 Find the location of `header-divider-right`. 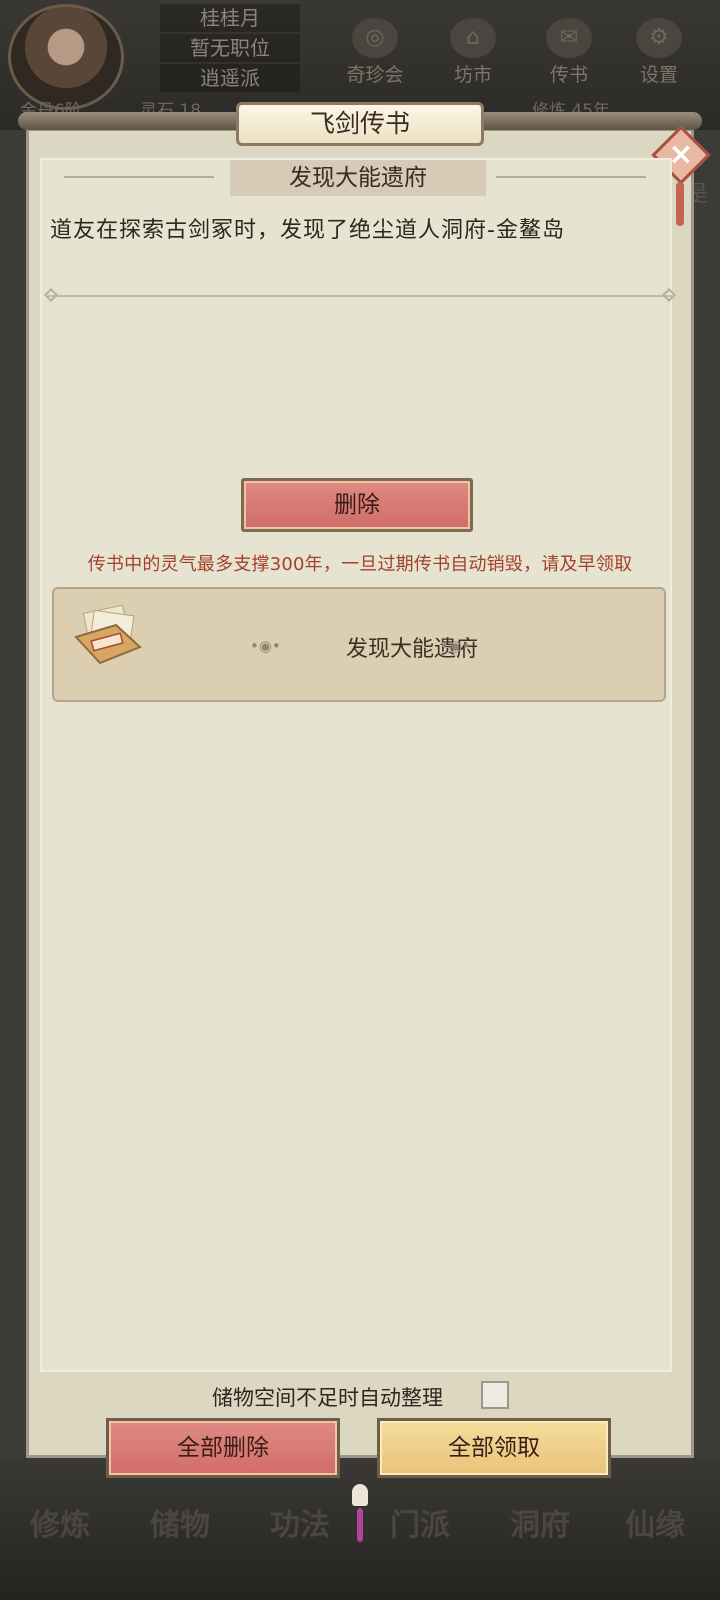

header-divider-right is located at coordinates (571, 177).